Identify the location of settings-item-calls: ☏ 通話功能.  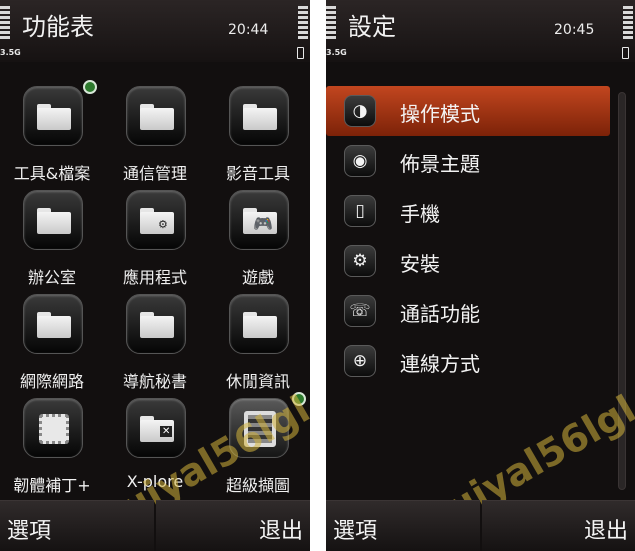
(468, 311).